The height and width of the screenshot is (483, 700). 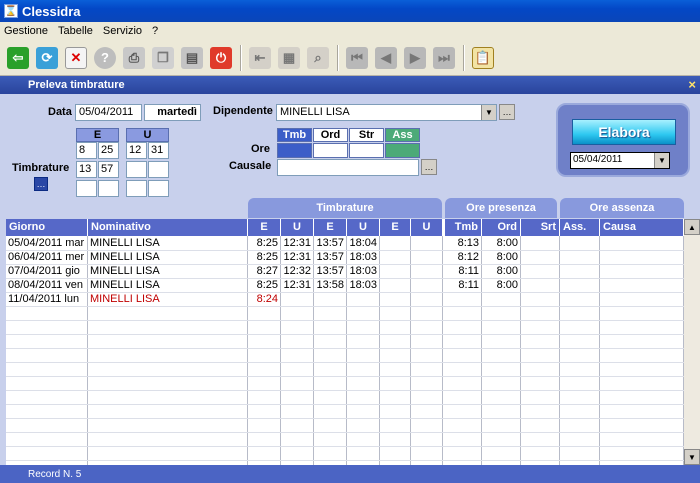 I want to click on search-button: ⌕, so click(x=318, y=58).